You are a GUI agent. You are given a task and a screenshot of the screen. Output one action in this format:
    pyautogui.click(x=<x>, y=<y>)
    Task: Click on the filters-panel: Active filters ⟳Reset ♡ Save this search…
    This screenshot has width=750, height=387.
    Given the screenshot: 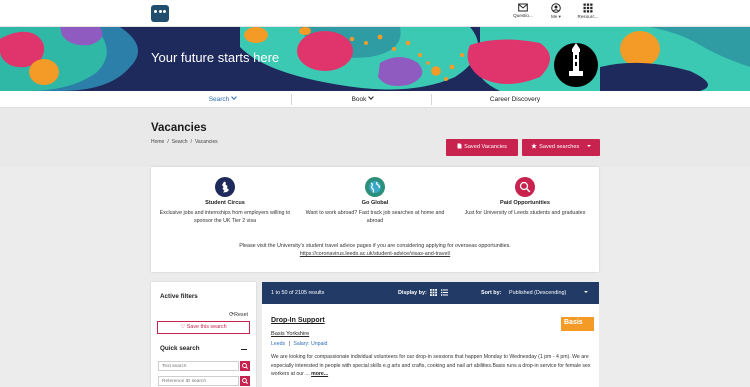 What is the action you would take?
    pyautogui.click(x=203, y=334)
    